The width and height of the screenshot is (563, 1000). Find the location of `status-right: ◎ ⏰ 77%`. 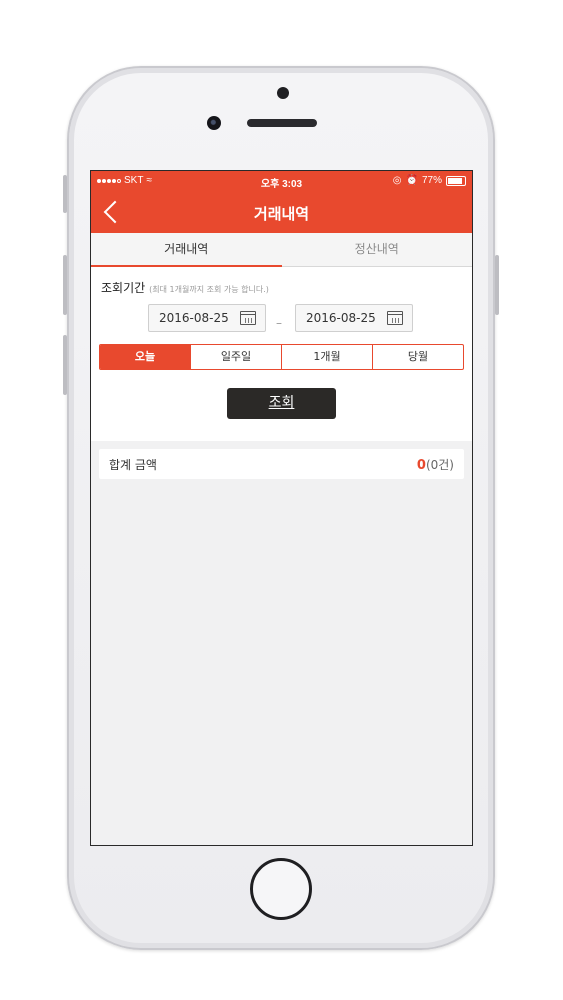

status-right: ◎ ⏰ 77% is located at coordinates (429, 180).